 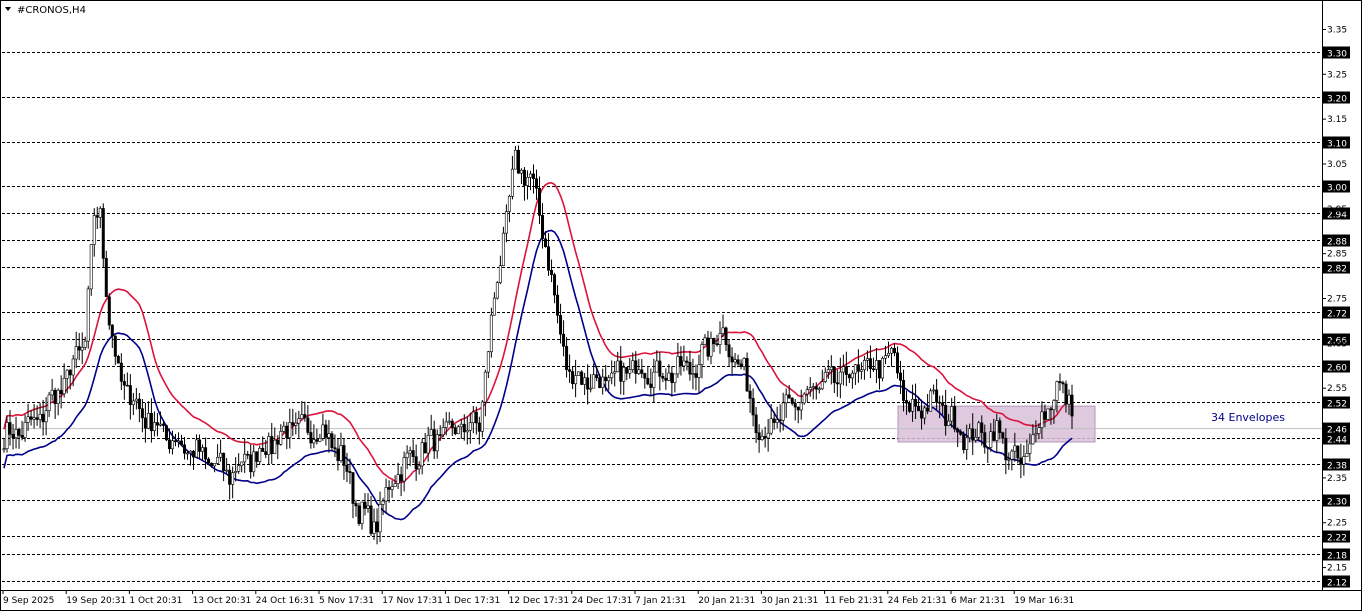 What do you see at coordinates (1337, 210) in the screenshot?
I see `price-tick-label: 2.95` at bounding box center [1337, 210].